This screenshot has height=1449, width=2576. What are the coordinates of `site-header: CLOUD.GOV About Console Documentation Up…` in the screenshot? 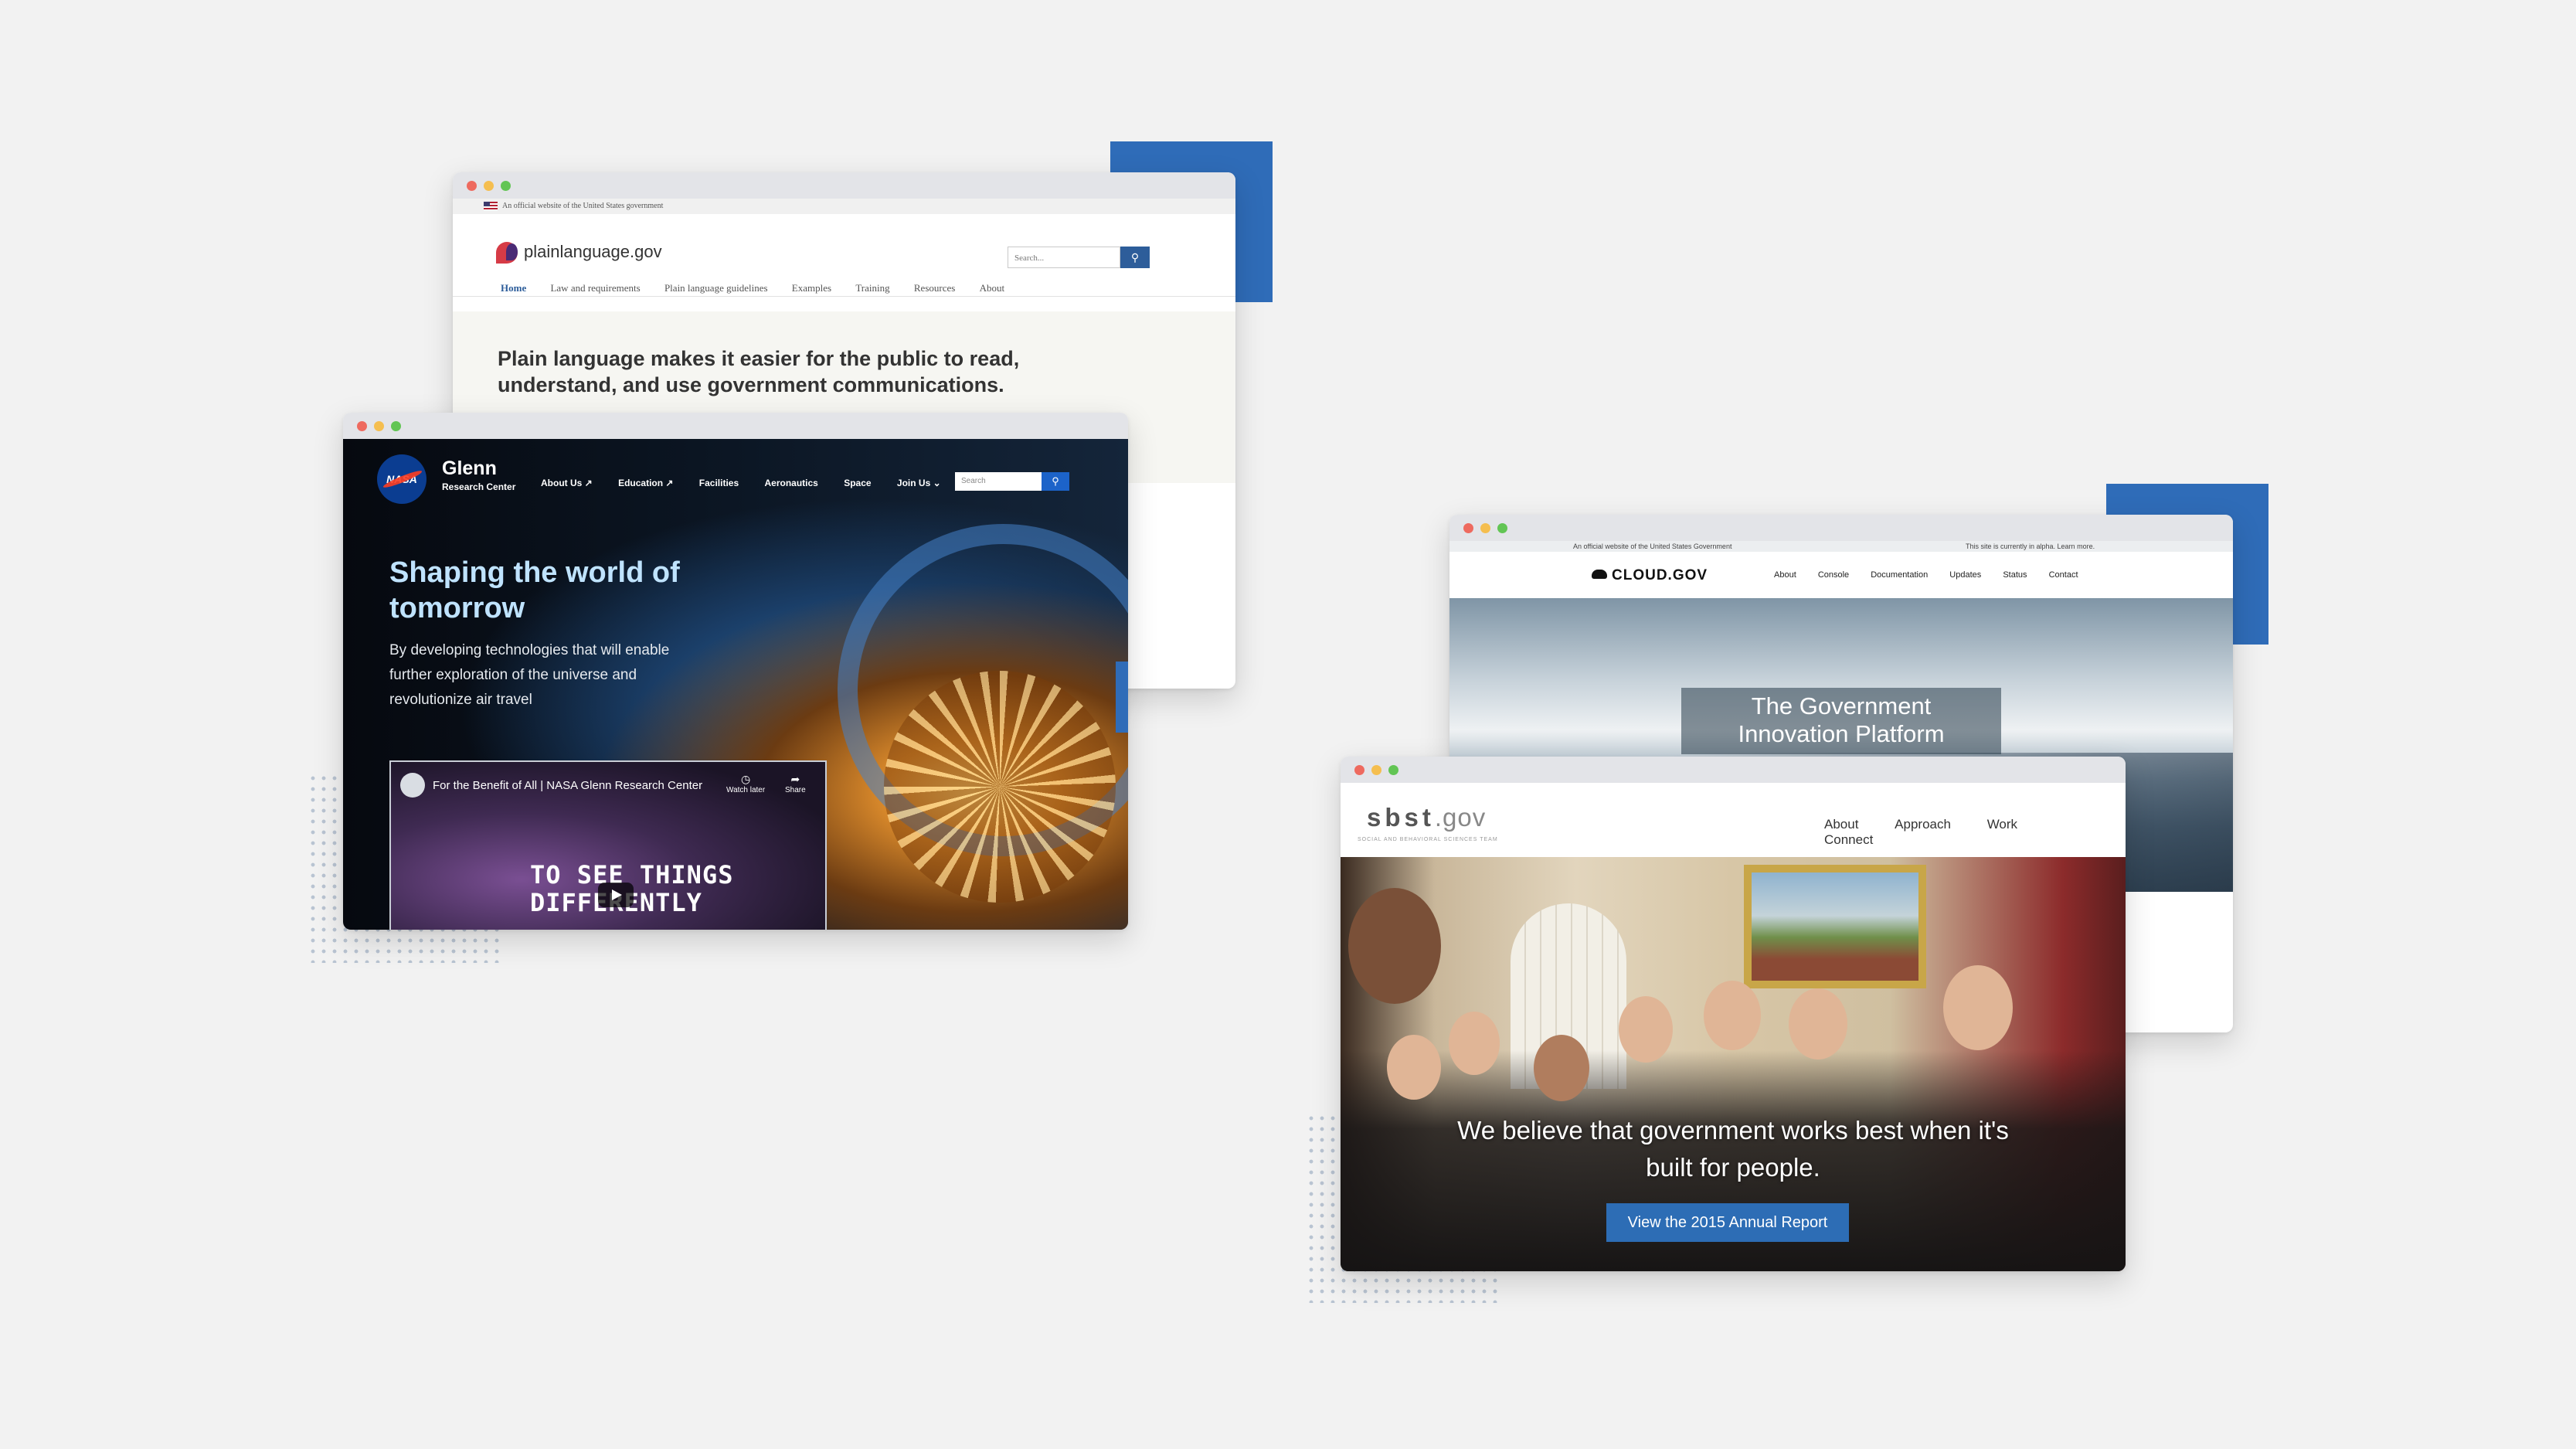 It's located at (1841, 575).